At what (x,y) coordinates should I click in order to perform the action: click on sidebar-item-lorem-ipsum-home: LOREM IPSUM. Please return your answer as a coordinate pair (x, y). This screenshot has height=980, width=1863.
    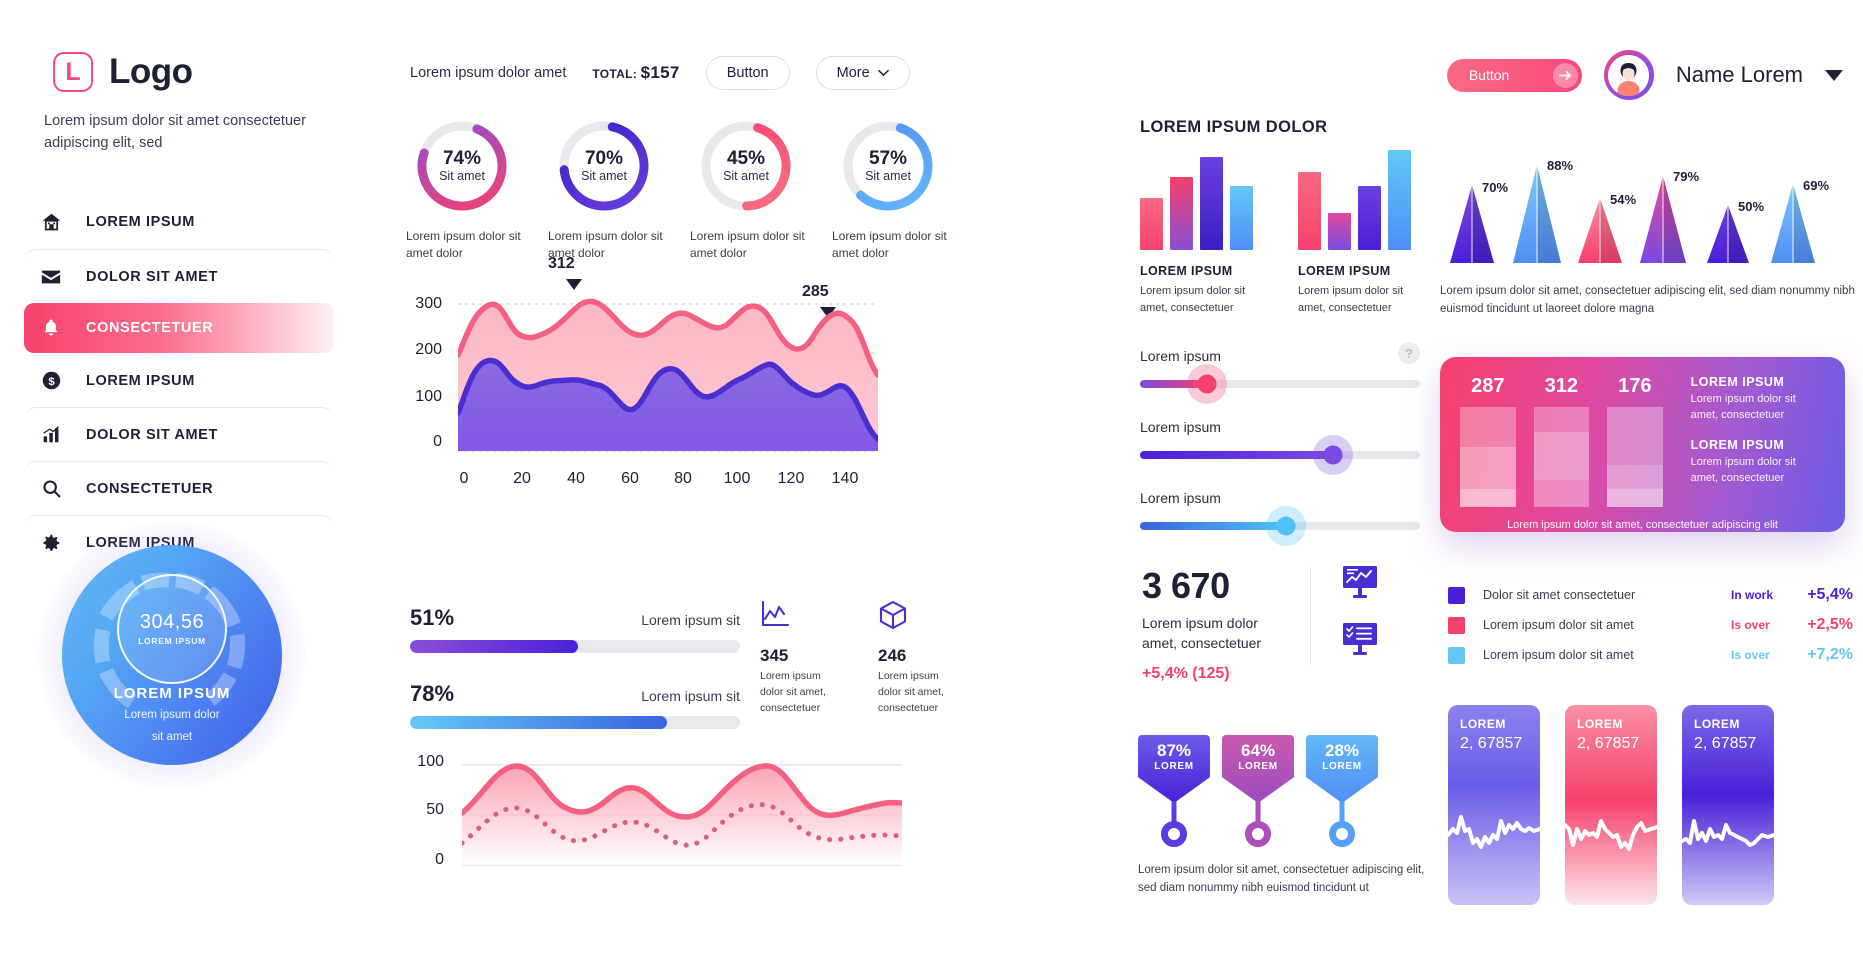
    Looking at the image, I should click on (179, 222).